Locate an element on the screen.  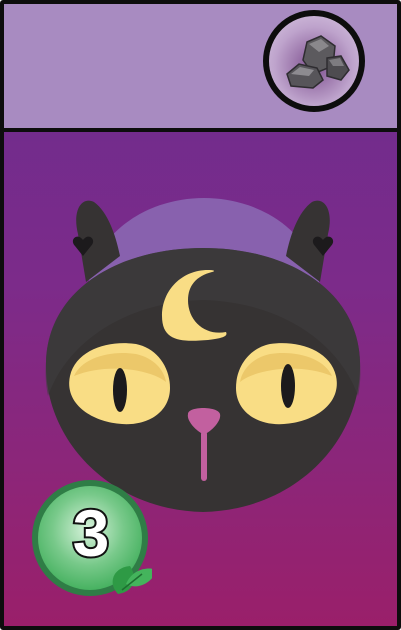
right-pupil is located at coordinates (288, 386).